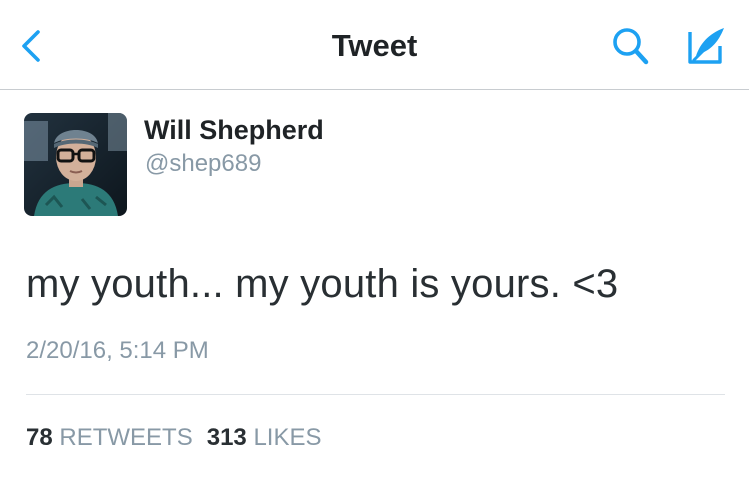 Image resolution: width=749 pixels, height=481 pixels. What do you see at coordinates (234, 130) in the screenshot?
I see `author-name: Will Shepherd` at bounding box center [234, 130].